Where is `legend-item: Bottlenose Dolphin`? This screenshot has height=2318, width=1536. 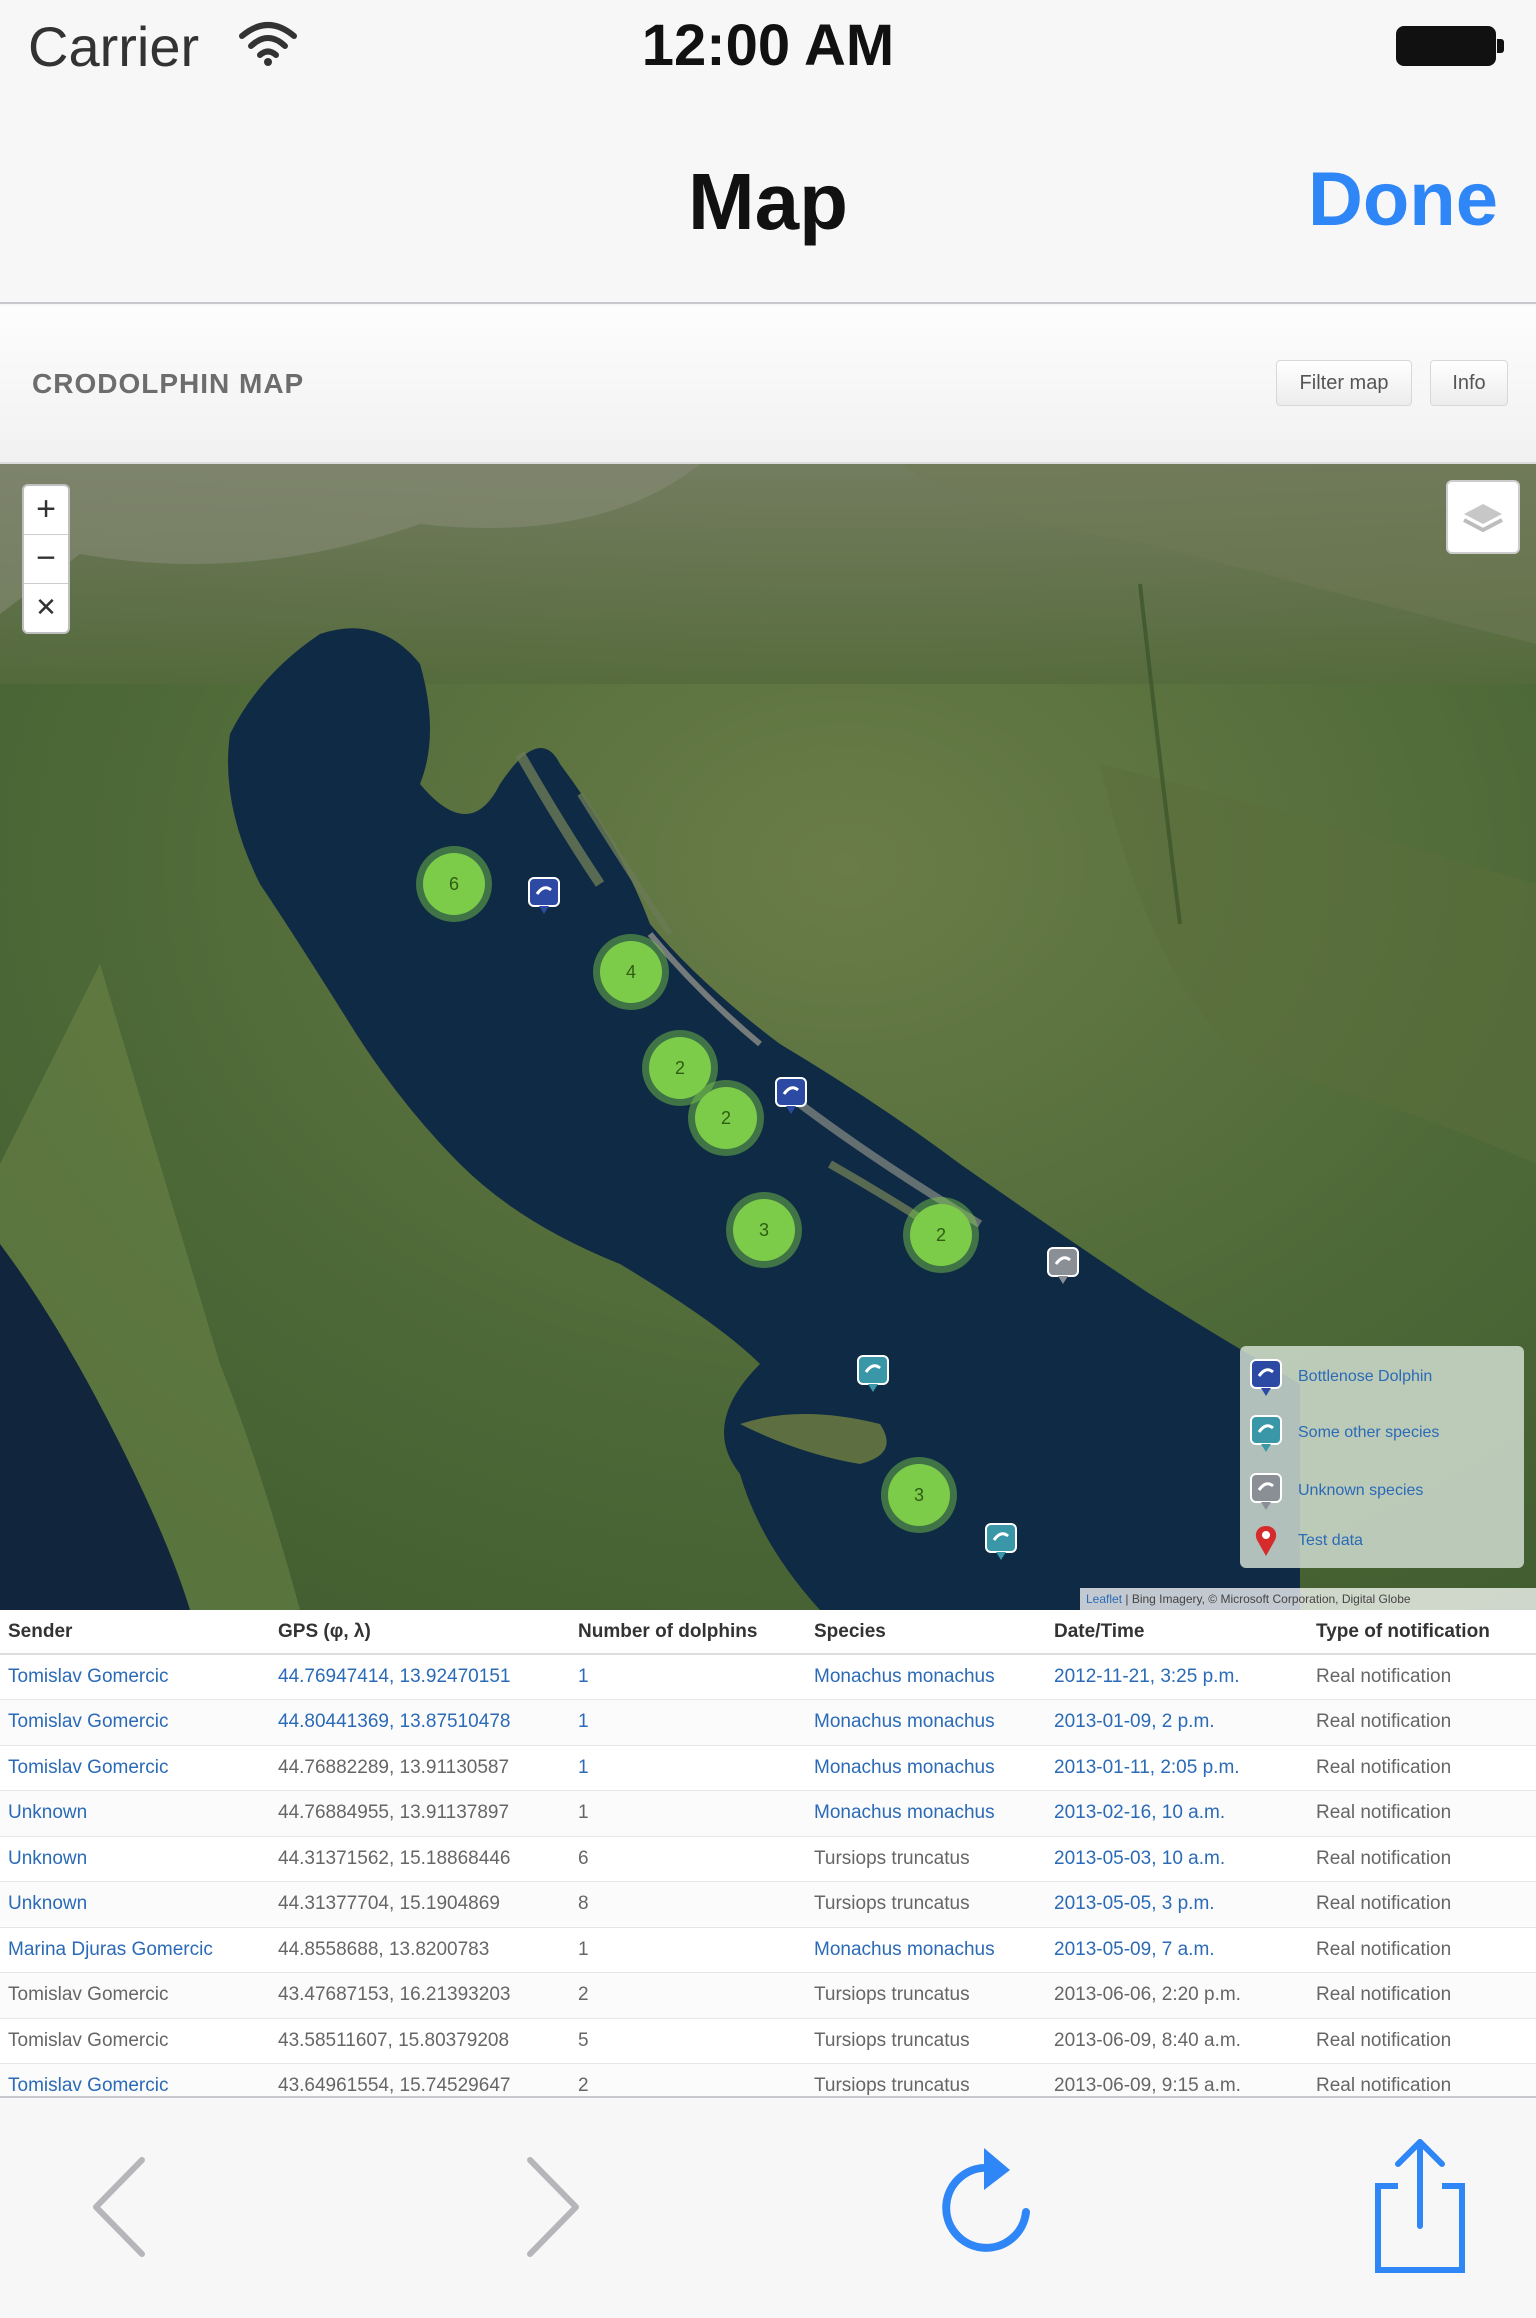
legend-item: Bottlenose Dolphin is located at coordinates (1383, 1378).